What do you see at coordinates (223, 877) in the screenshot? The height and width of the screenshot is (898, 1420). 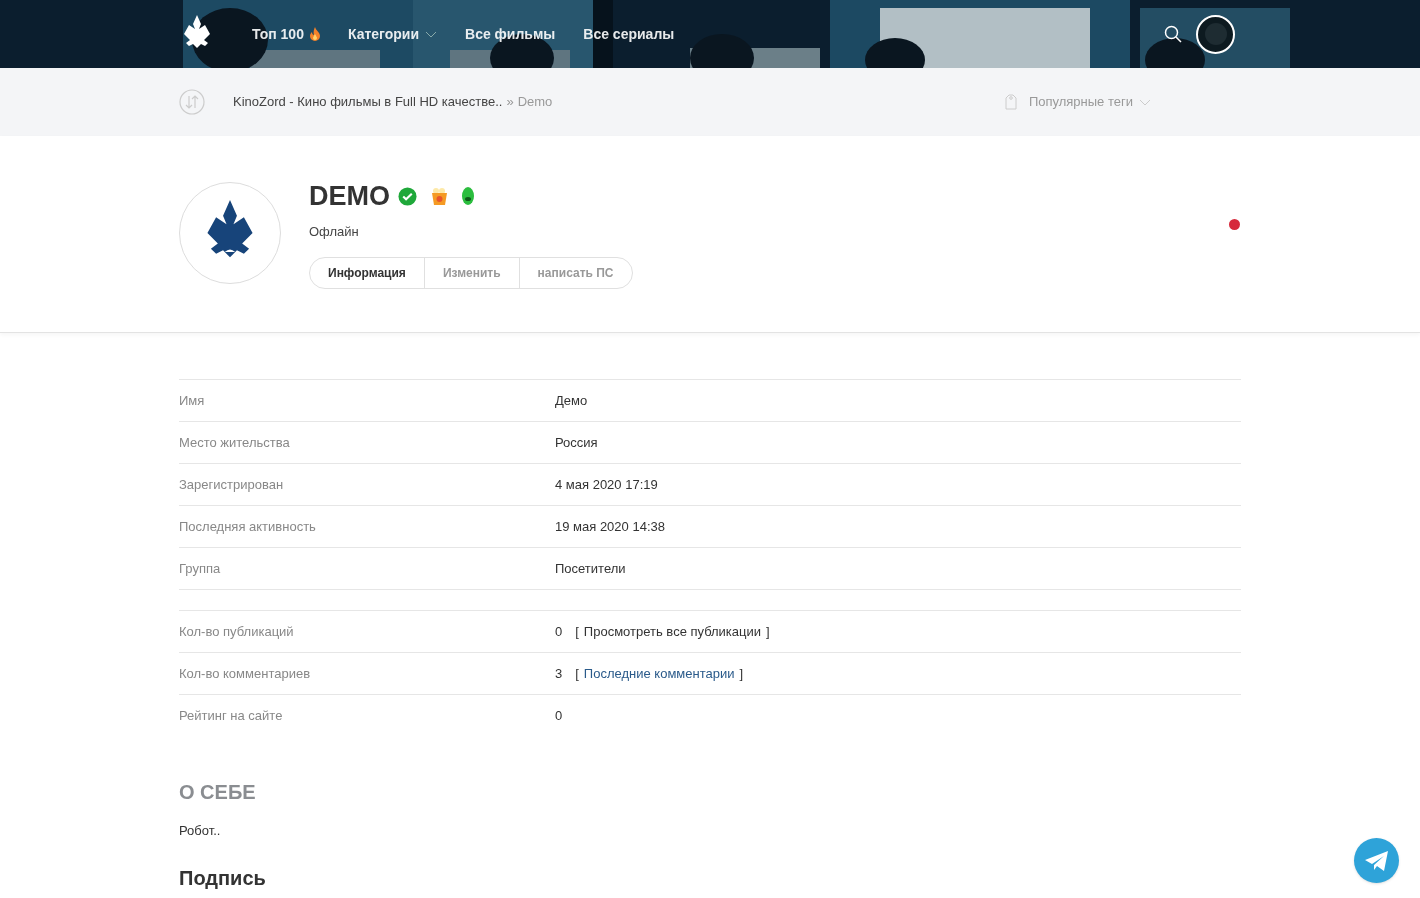 I see `section-heading: Подпись` at bounding box center [223, 877].